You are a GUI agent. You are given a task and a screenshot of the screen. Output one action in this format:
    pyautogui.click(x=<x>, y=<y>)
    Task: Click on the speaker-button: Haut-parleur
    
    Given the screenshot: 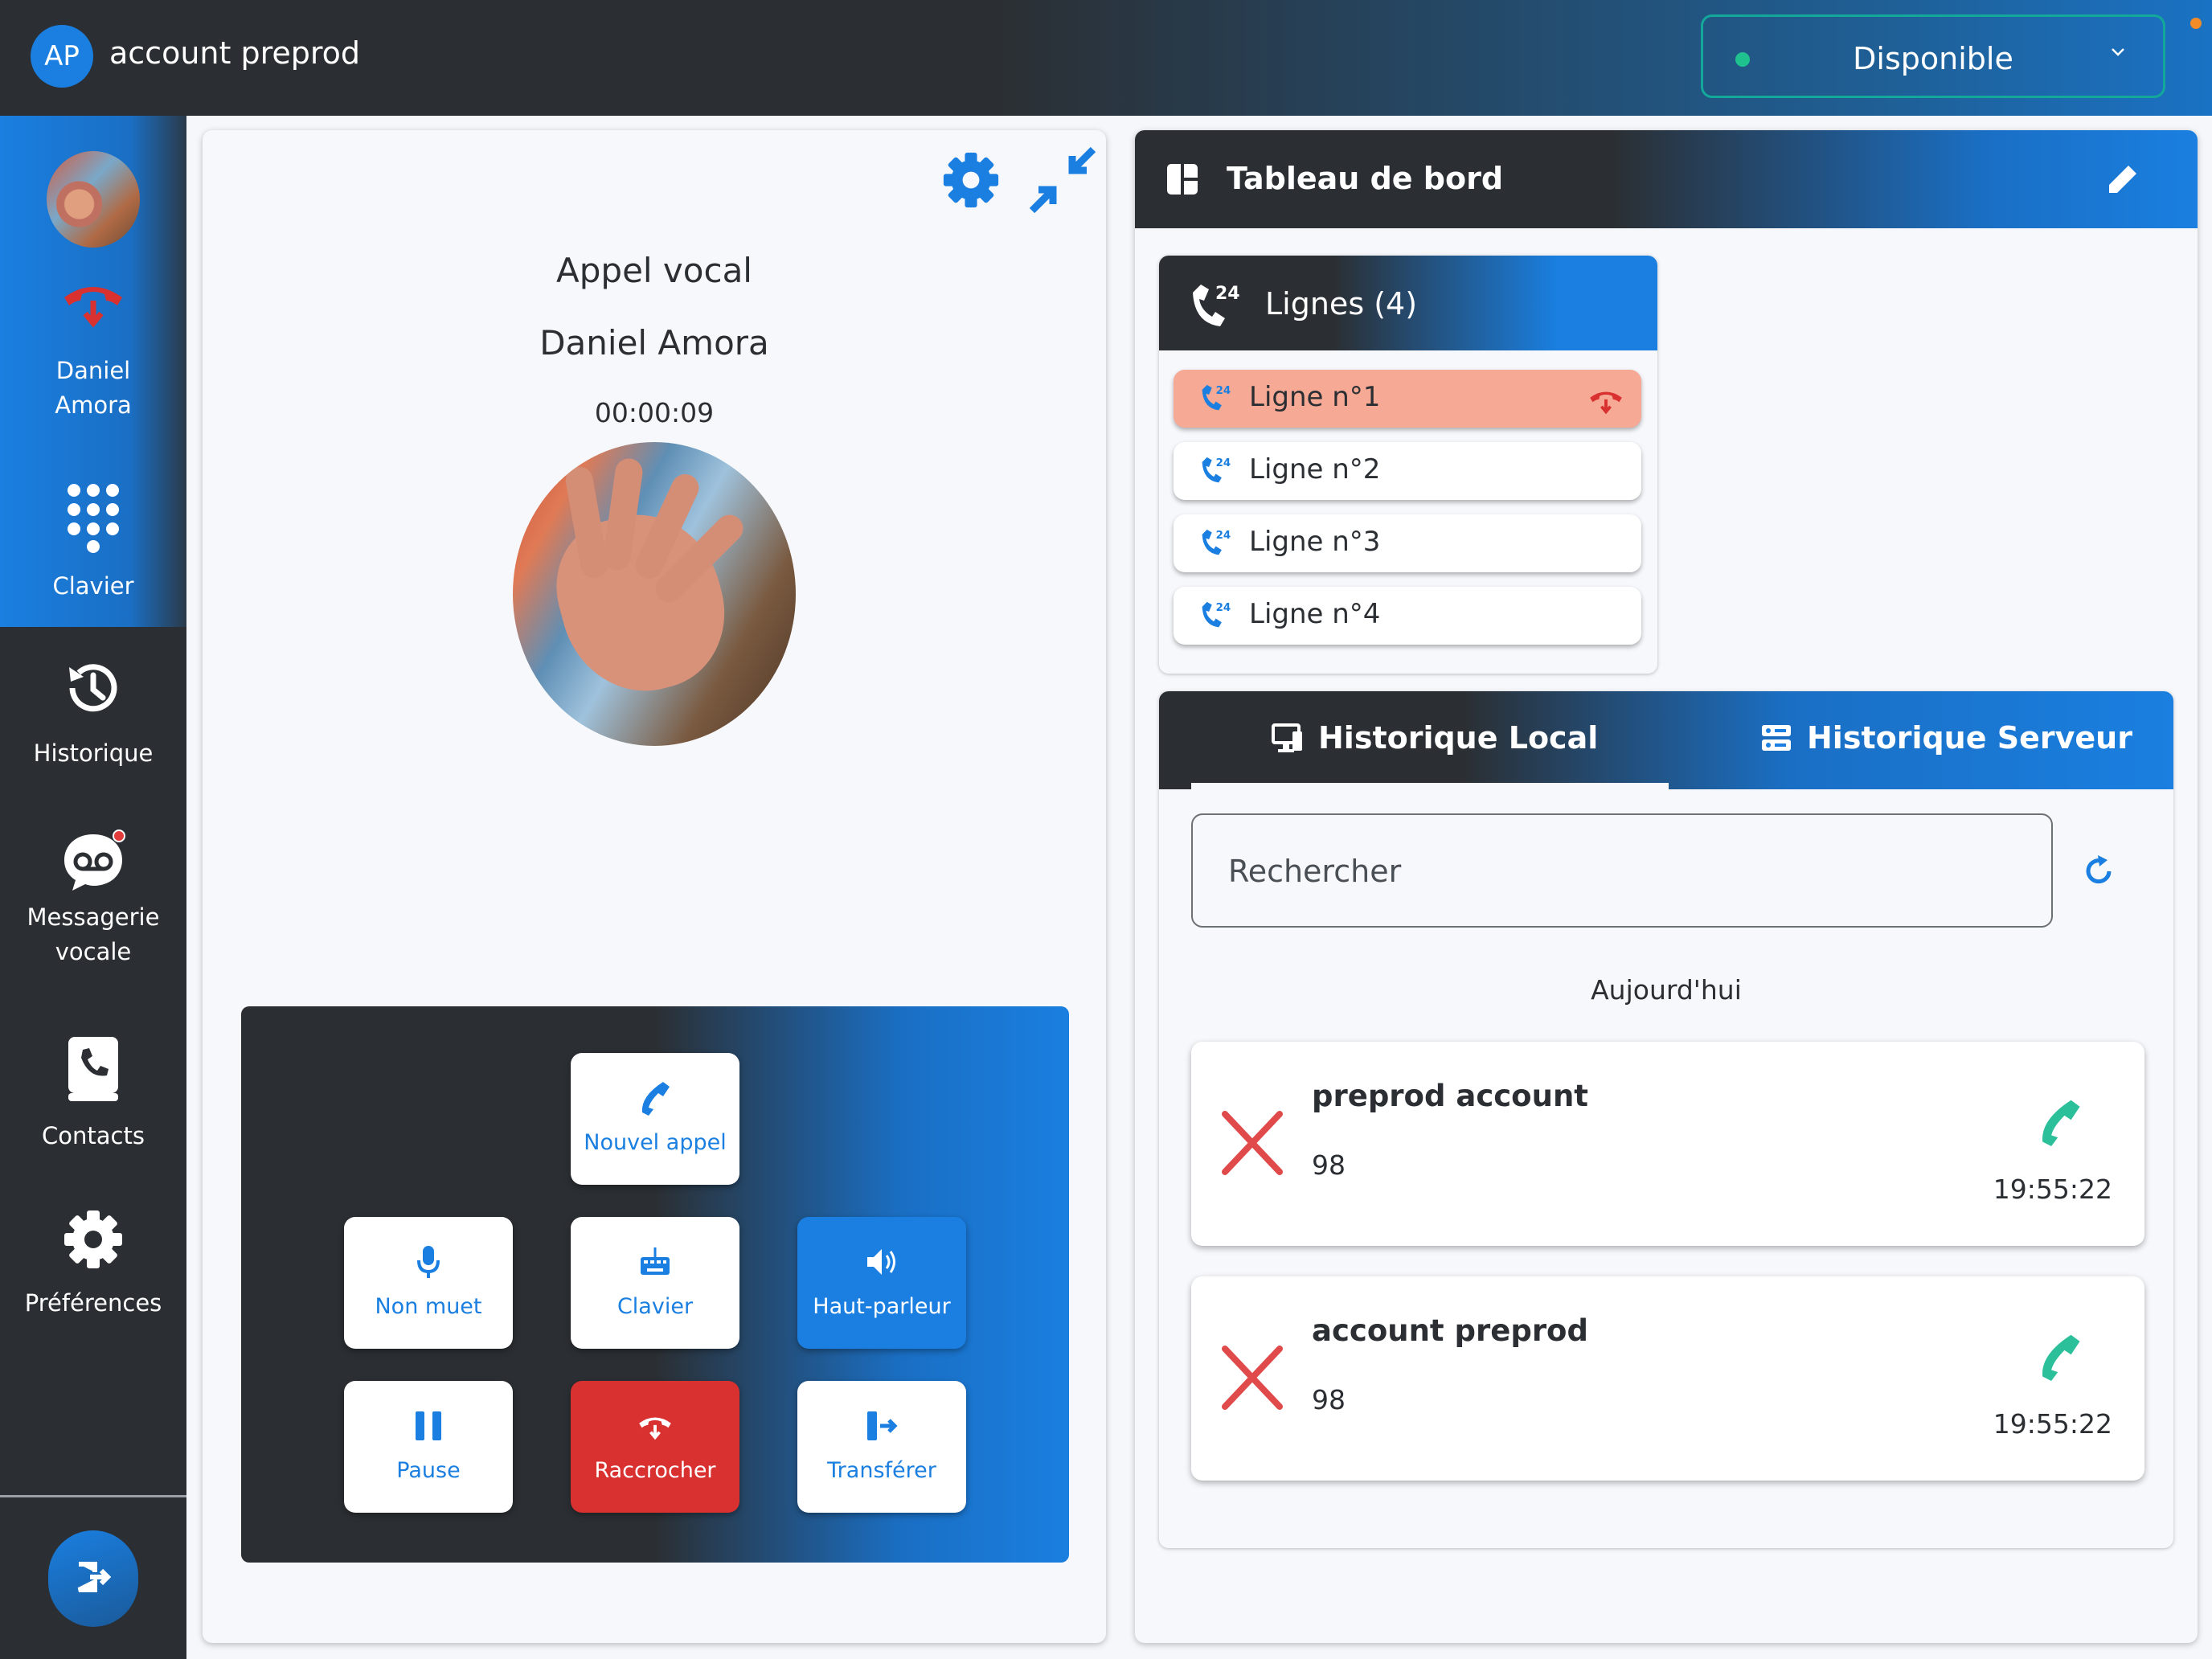 What is the action you would take?
    pyautogui.click(x=882, y=1283)
    